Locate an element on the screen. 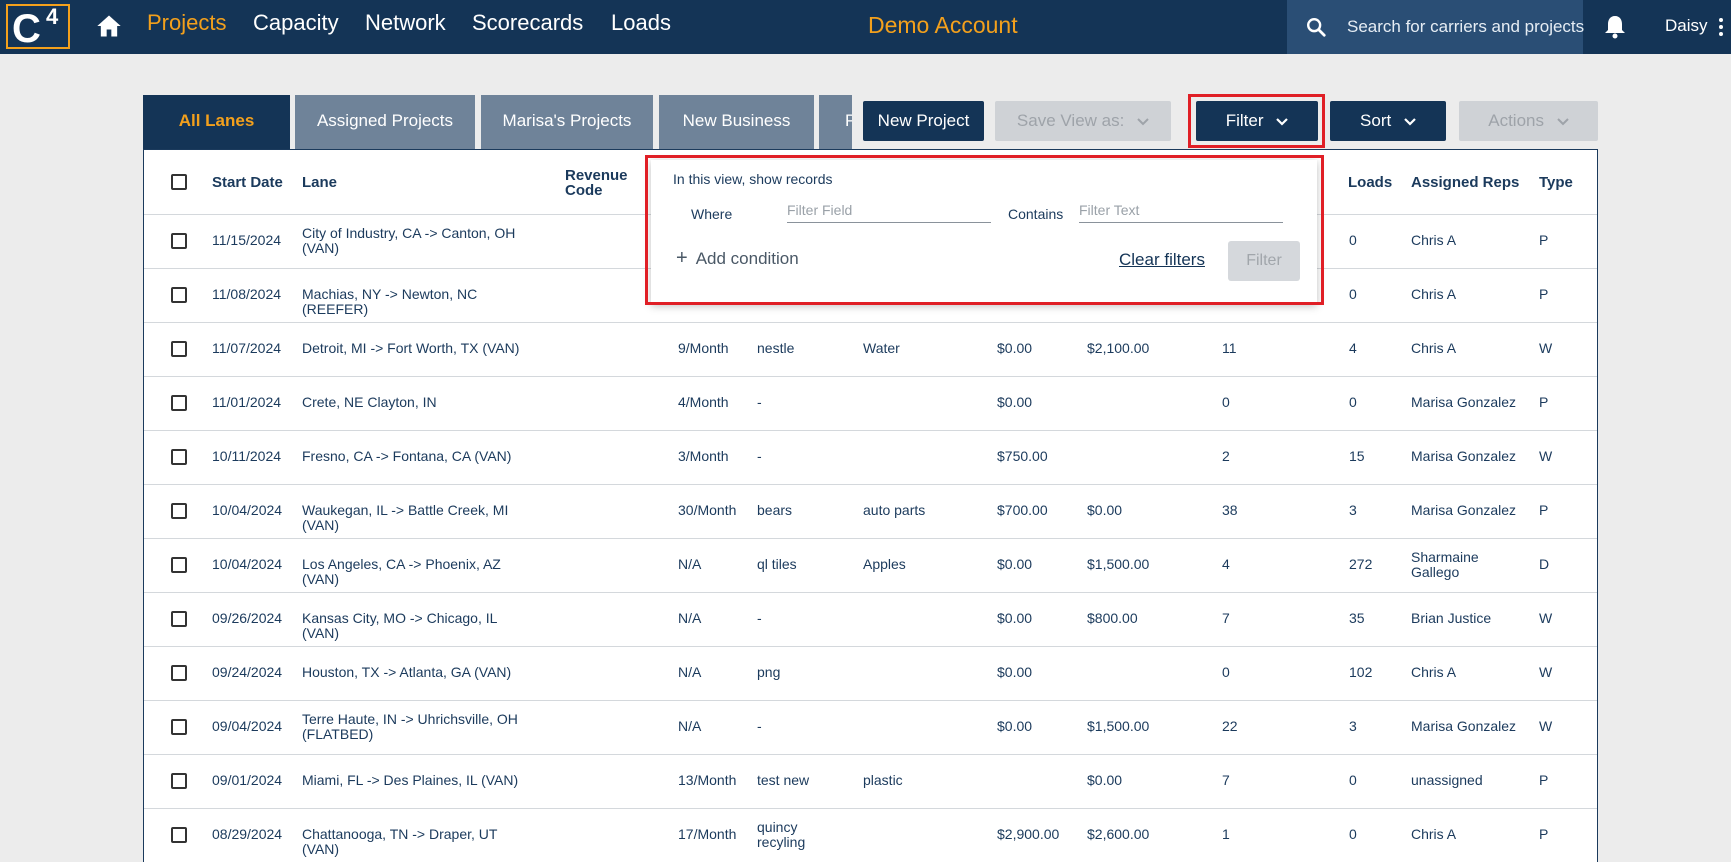 The width and height of the screenshot is (1731, 862). header-loads: Loads is located at coordinates (1370, 182).